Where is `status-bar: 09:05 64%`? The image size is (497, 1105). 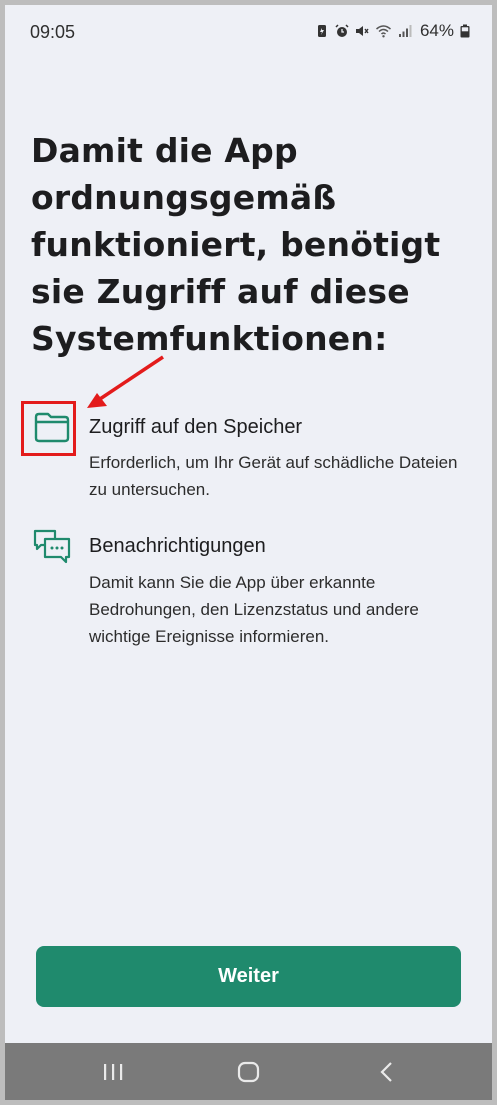
status-bar: 09:05 64% is located at coordinates (248, 31).